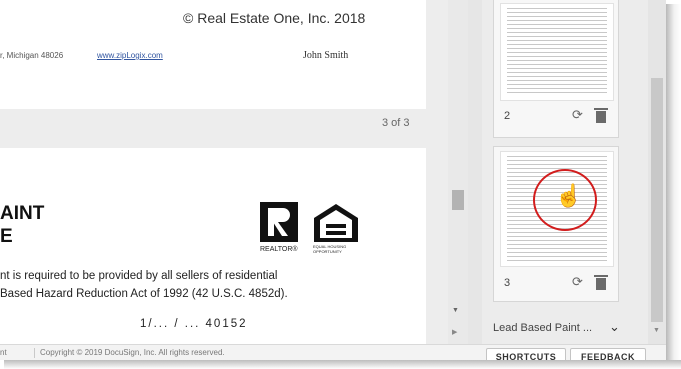 Image resolution: width=681 pixels, height=369 pixels. I want to click on page-address: r, Michigan 48026, so click(32, 55).